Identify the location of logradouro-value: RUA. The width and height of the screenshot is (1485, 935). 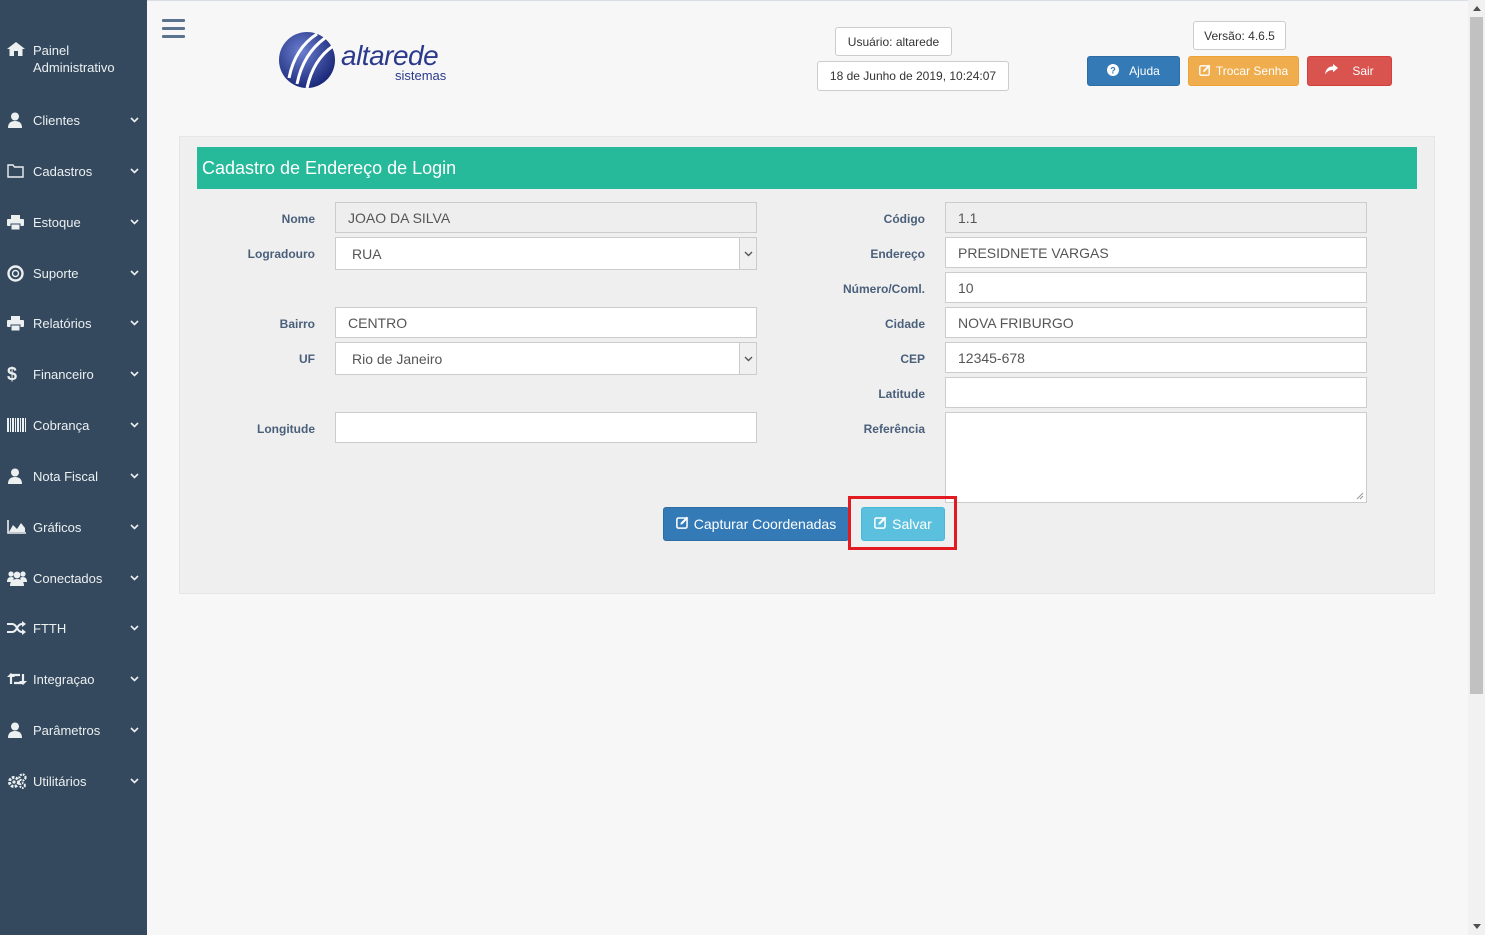
(367, 253).